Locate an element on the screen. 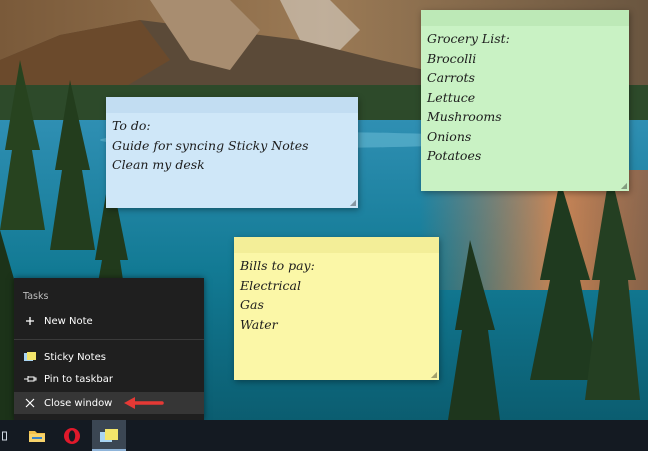  close-window-item: Close window is located at coordinates (109, 403).